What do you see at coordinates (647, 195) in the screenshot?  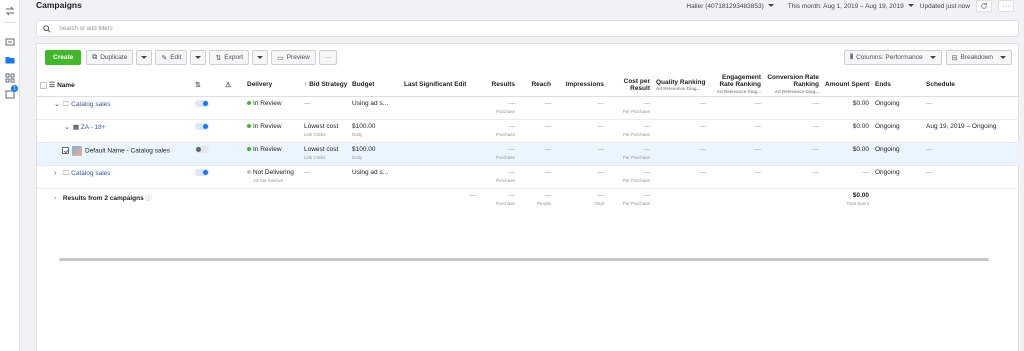 I see `summary-cost-value: —` at bounding box center [647, 195].